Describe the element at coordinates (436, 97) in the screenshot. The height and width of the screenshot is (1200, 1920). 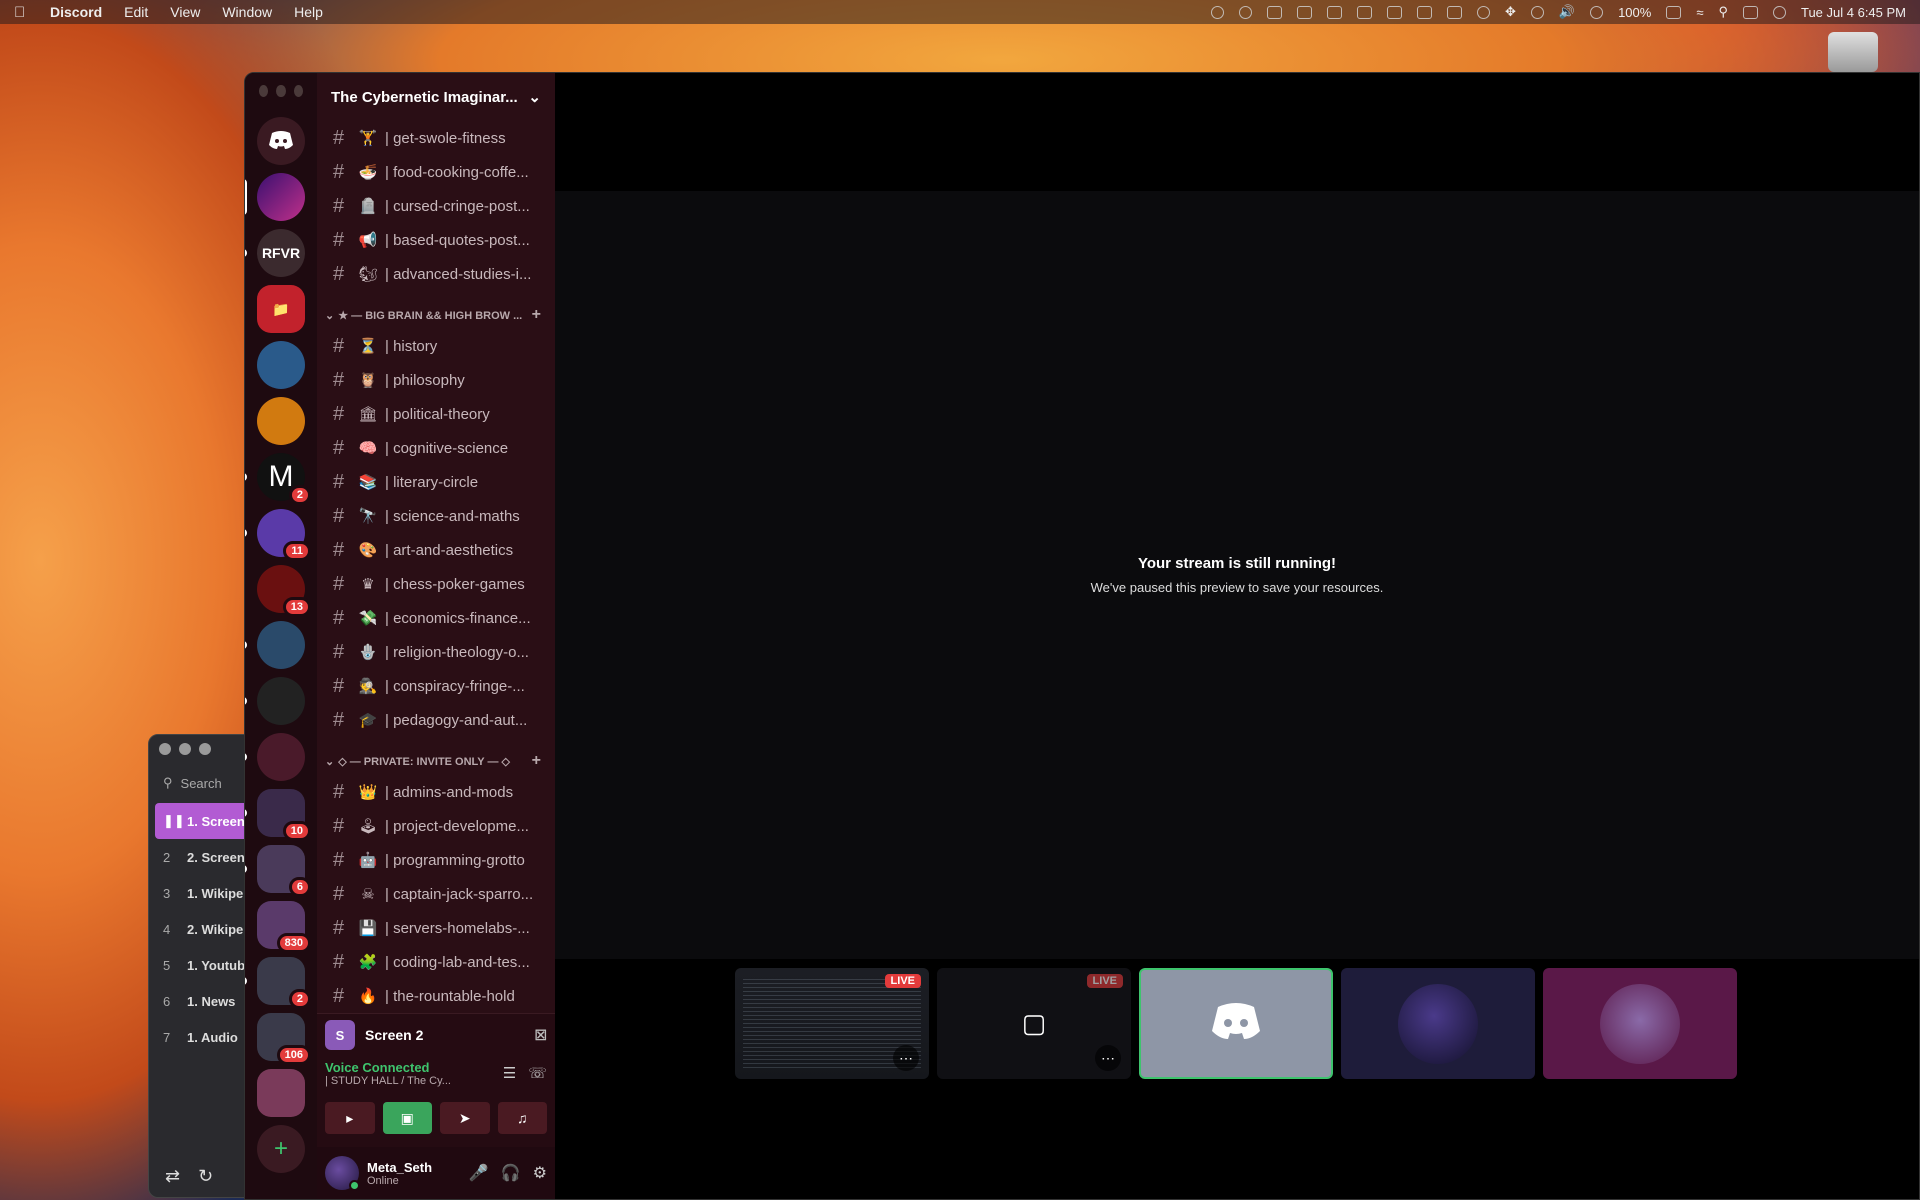
I see `server-header: The Cybernetic Imaginar... ⌄` at that location.